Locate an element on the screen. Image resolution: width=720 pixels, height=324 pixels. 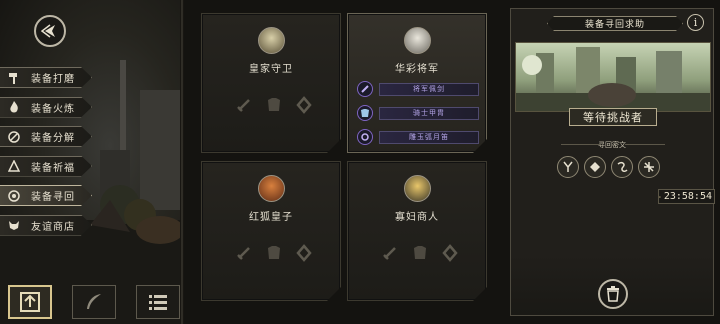
bottom-toolbar is located at coordinates (94, 302).